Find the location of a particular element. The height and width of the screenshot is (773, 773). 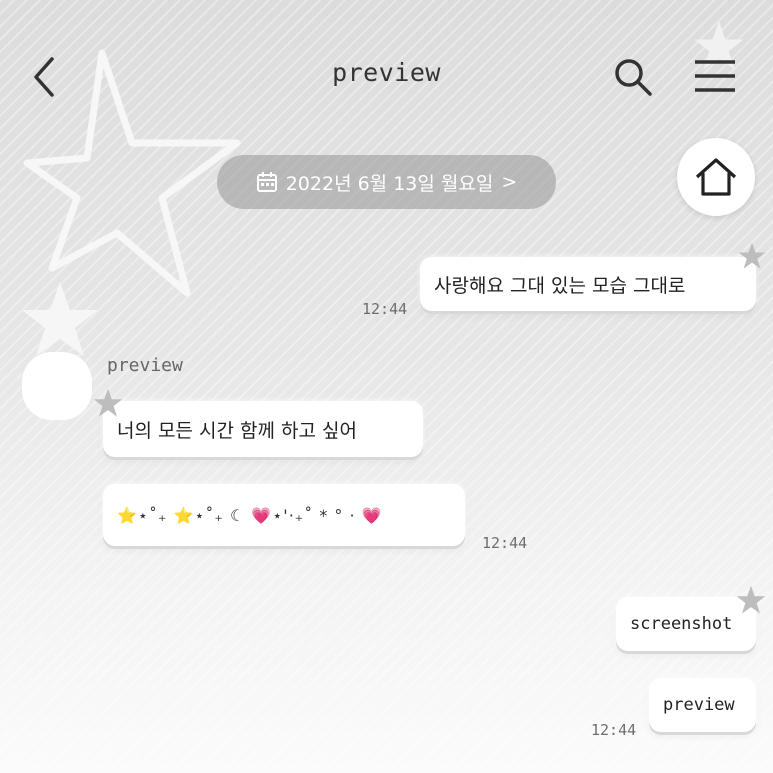

message-bubble-outgoing: screenshot is located at coordinates (686, 624).